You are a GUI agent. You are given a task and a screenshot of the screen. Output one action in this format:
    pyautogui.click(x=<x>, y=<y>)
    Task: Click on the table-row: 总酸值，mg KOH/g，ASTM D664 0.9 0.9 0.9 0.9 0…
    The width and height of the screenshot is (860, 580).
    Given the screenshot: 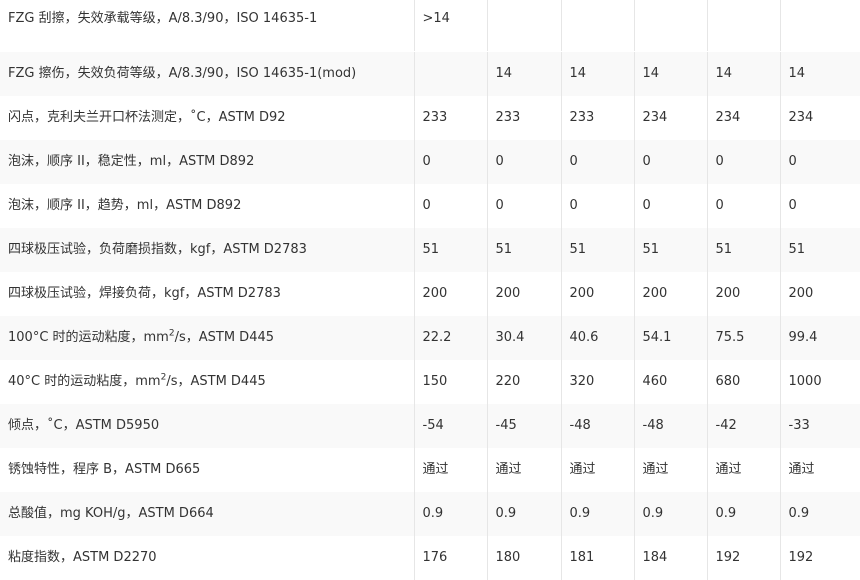 What is the action you would take?
    pyautogui.click(x=430, y=514)
    